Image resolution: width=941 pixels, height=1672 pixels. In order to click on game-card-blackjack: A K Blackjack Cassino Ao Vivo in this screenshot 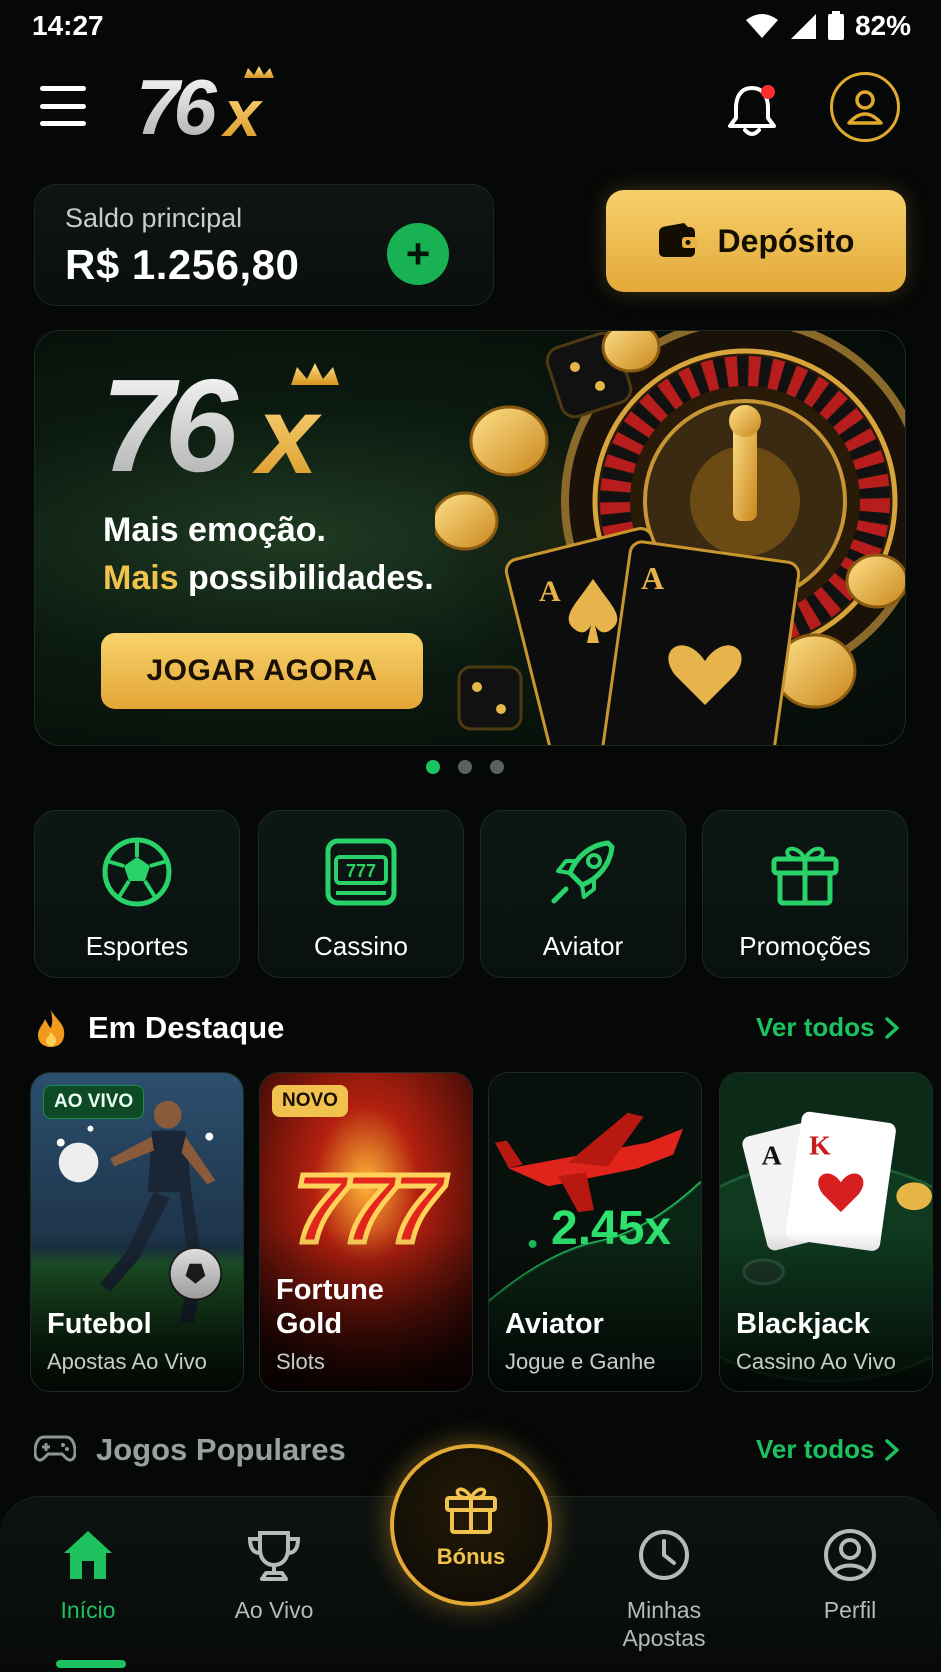, I will do `click(826, 1232)`.